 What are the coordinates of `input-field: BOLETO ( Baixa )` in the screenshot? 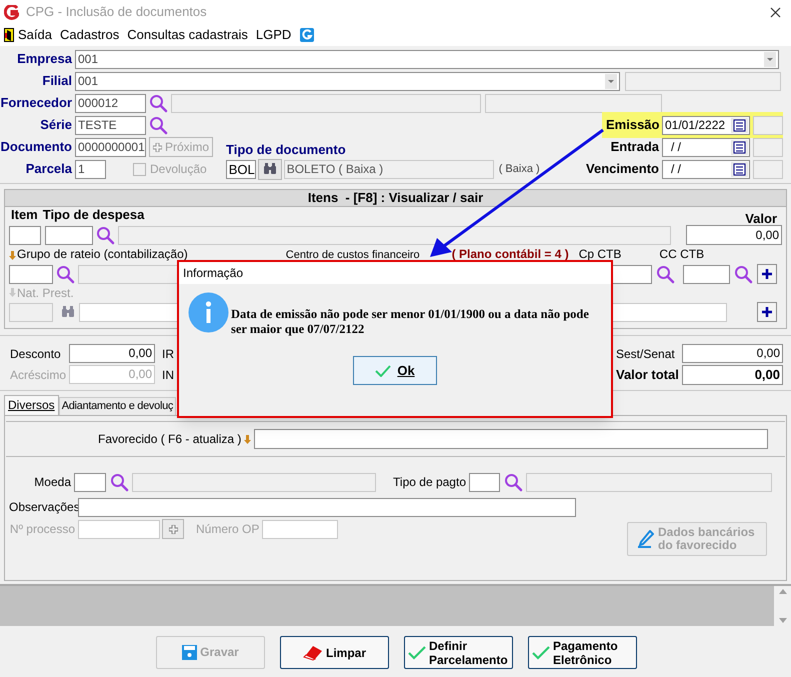 It's located at (389, 169).